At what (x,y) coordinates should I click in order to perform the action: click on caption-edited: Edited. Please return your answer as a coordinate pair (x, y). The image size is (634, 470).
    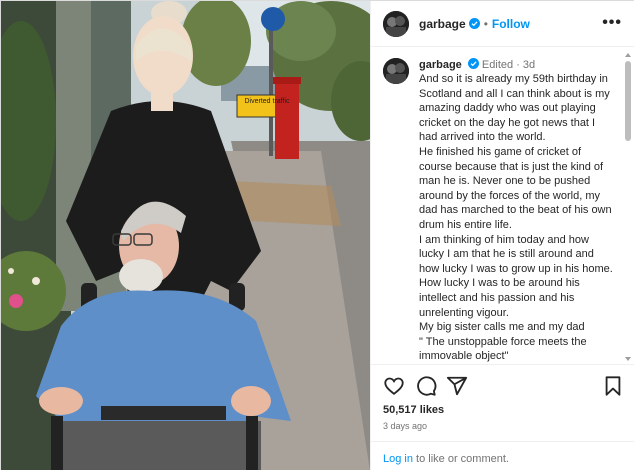
    Looking at the image, I should click on (497, 65).